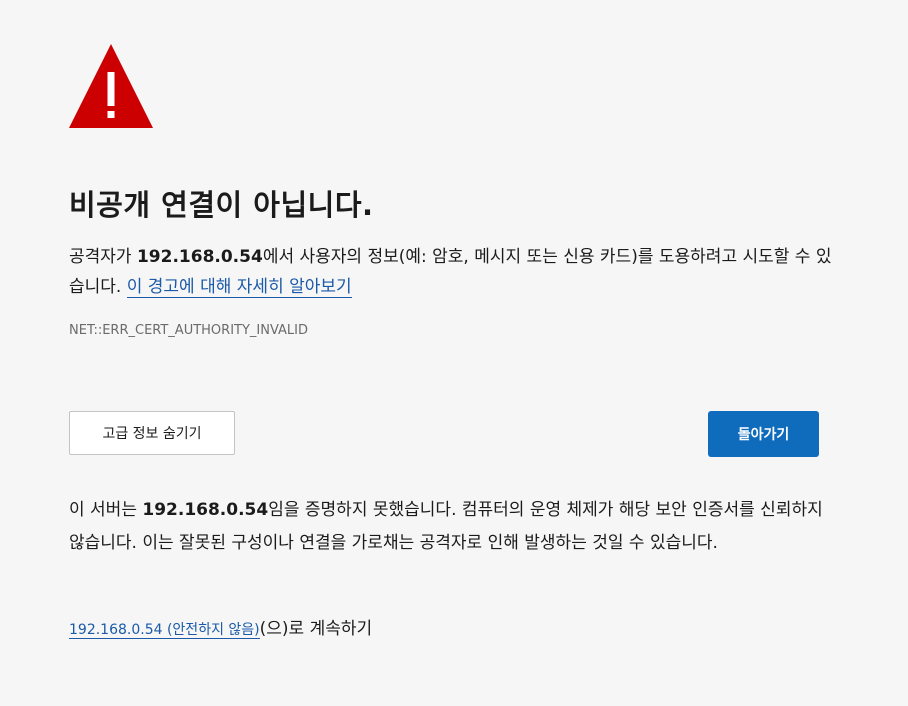 This screenshot has width=908, height=706. What do you see at coordinates (763, 434) in the screenshot?
I see `back-button: 돌아가기` at bounding box center [763, 434].